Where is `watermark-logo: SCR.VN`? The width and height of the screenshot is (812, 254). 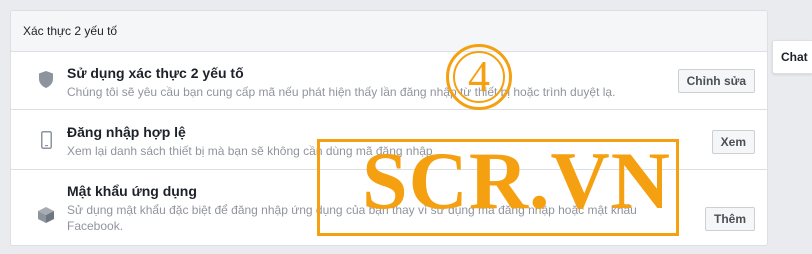 watermark-logo: SCR.VN is located at coordinates (516, 180).